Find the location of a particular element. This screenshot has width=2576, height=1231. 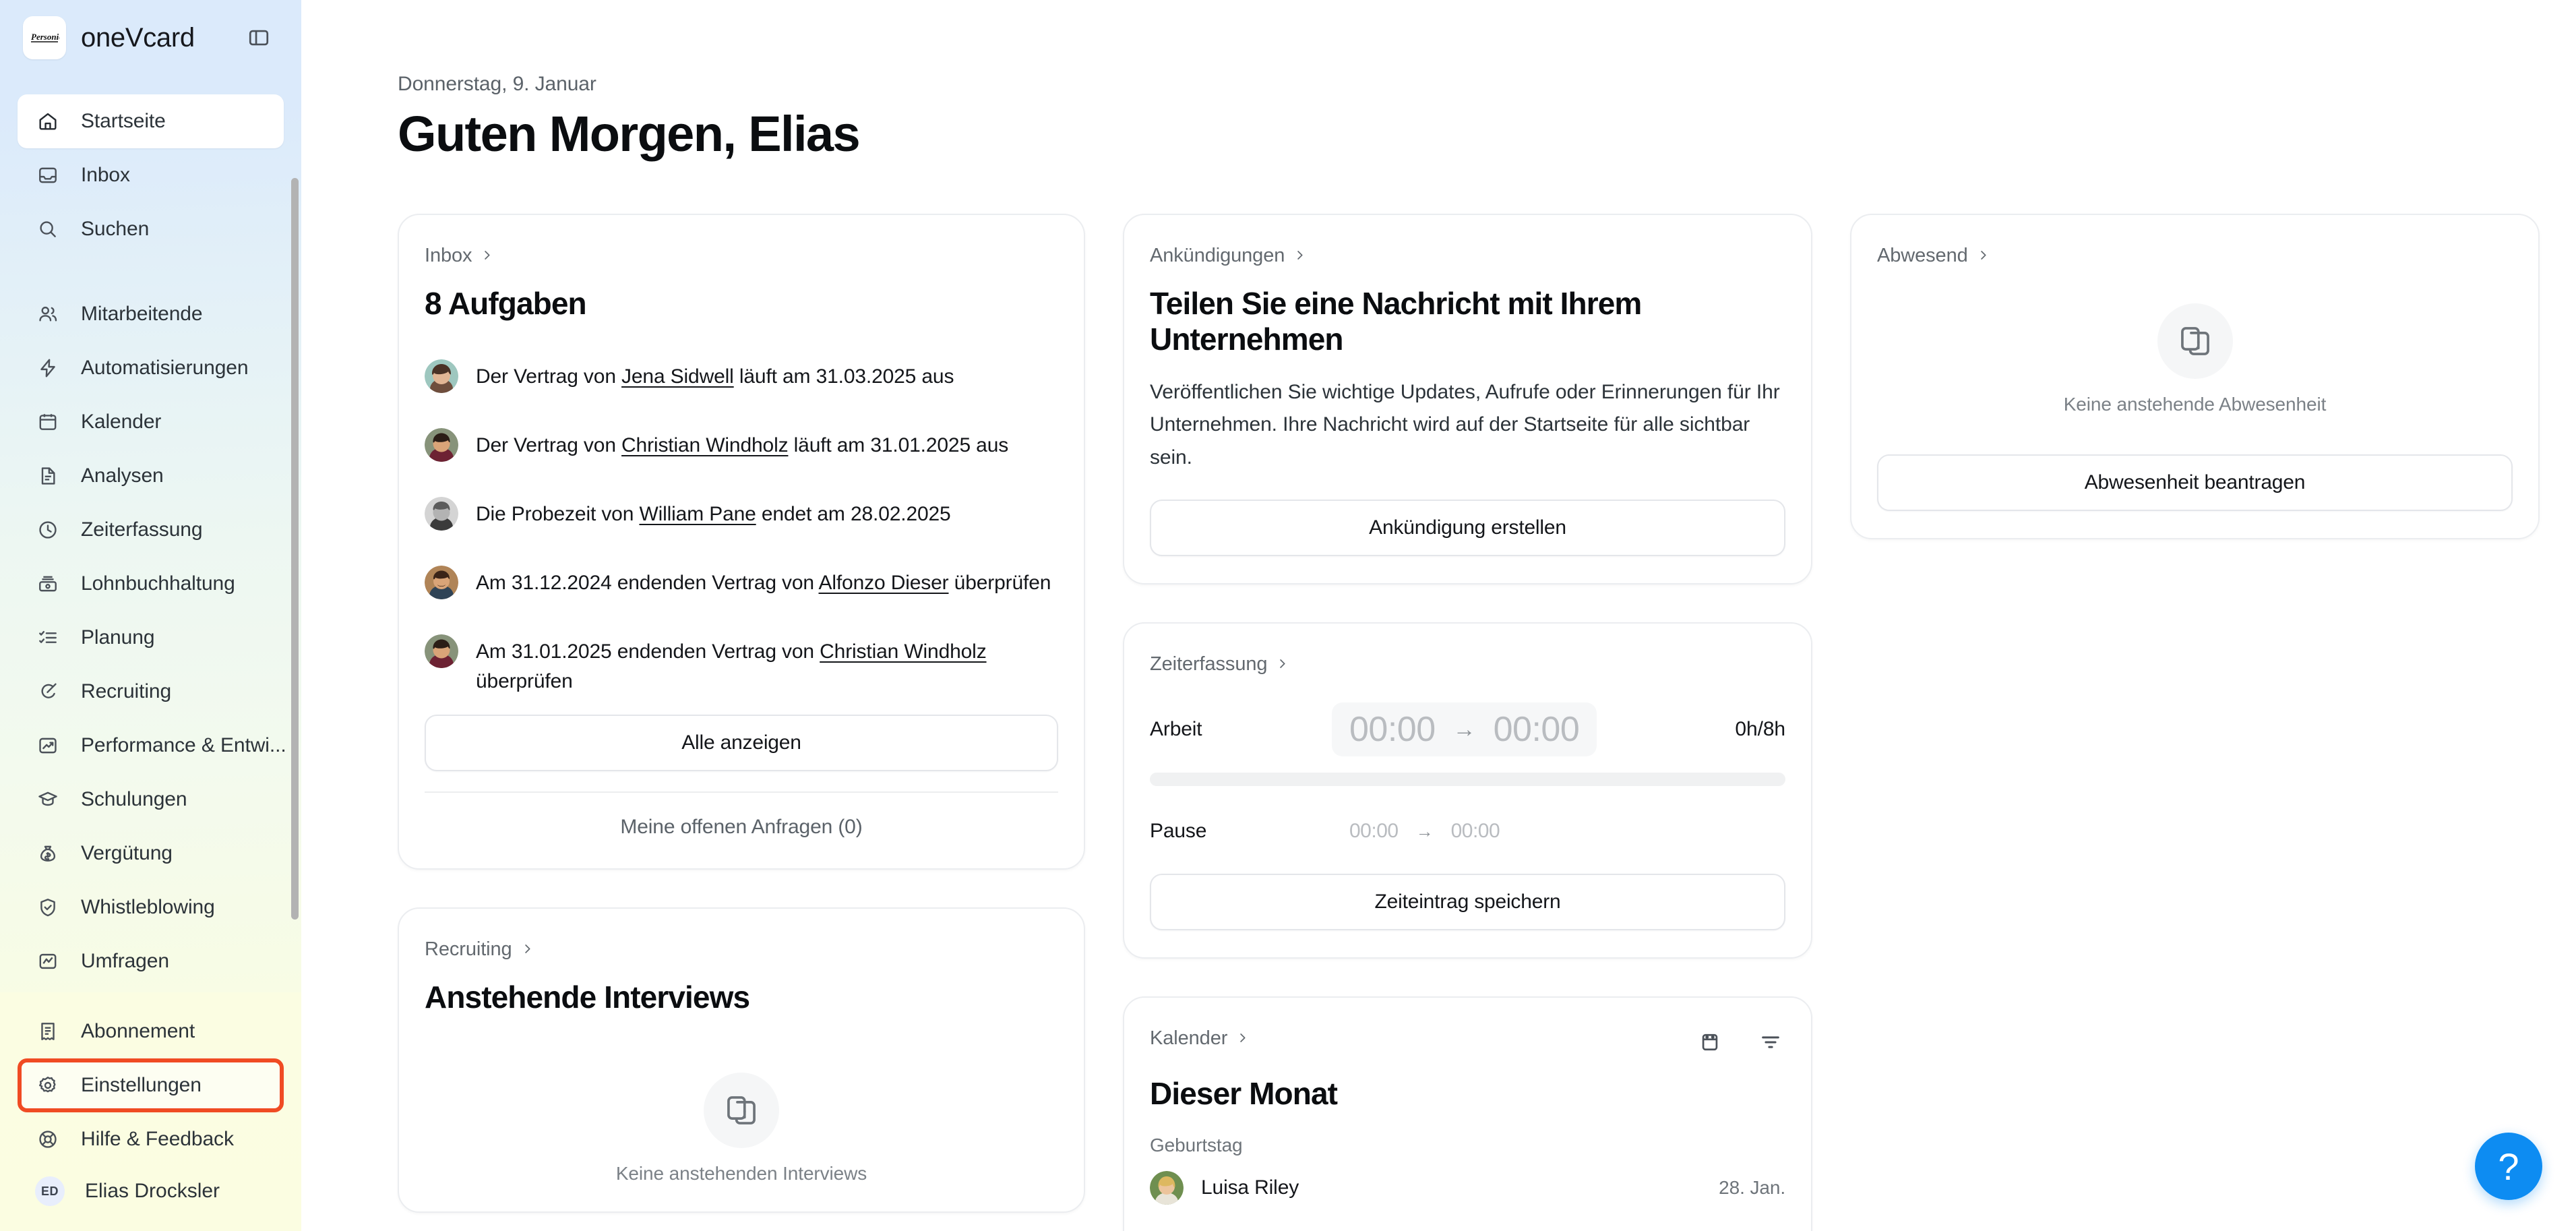

personio-logo-icon: Personio is located at coordinates (45, 37).